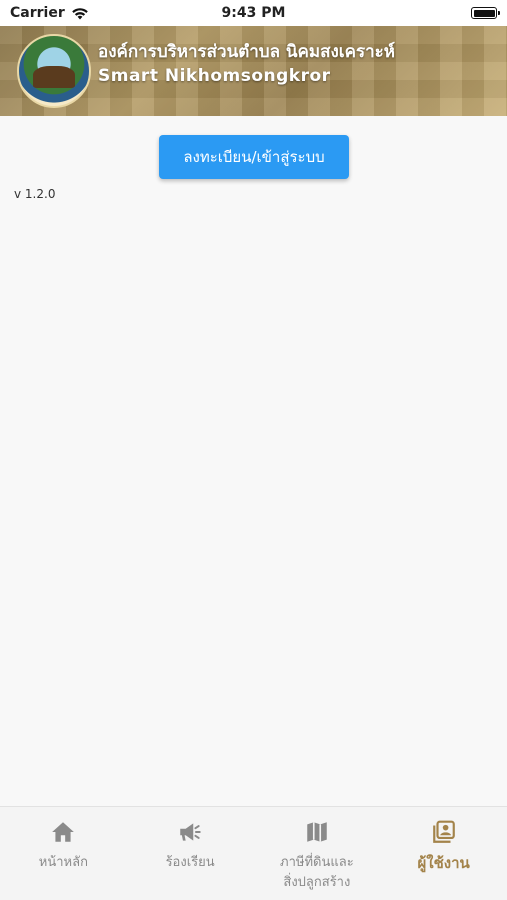 This screenshot has width=507, height=900. What do you see at coordinates (443, 831) in the screenshot?
I see `user-portrait-icon` at bounding box center [443, 831].